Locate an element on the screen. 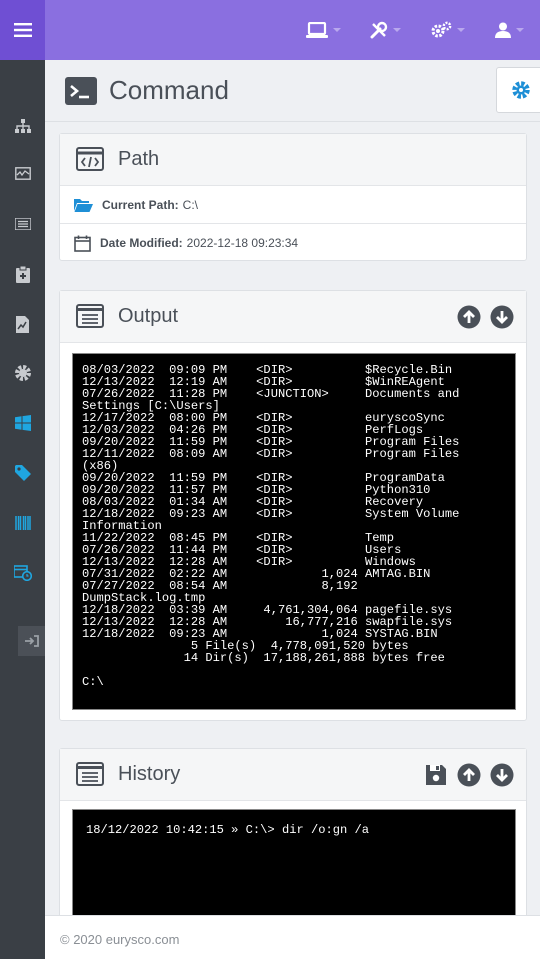 This screenshot has width=540, height=959. folder-open-icon is located at coordinates (83, 205).